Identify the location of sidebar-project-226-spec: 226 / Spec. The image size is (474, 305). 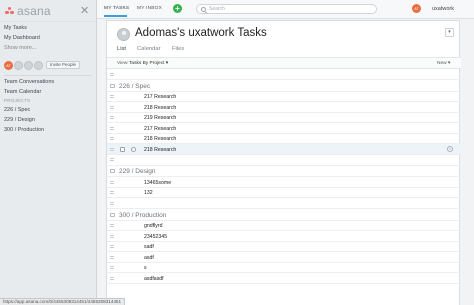
(48, 110).